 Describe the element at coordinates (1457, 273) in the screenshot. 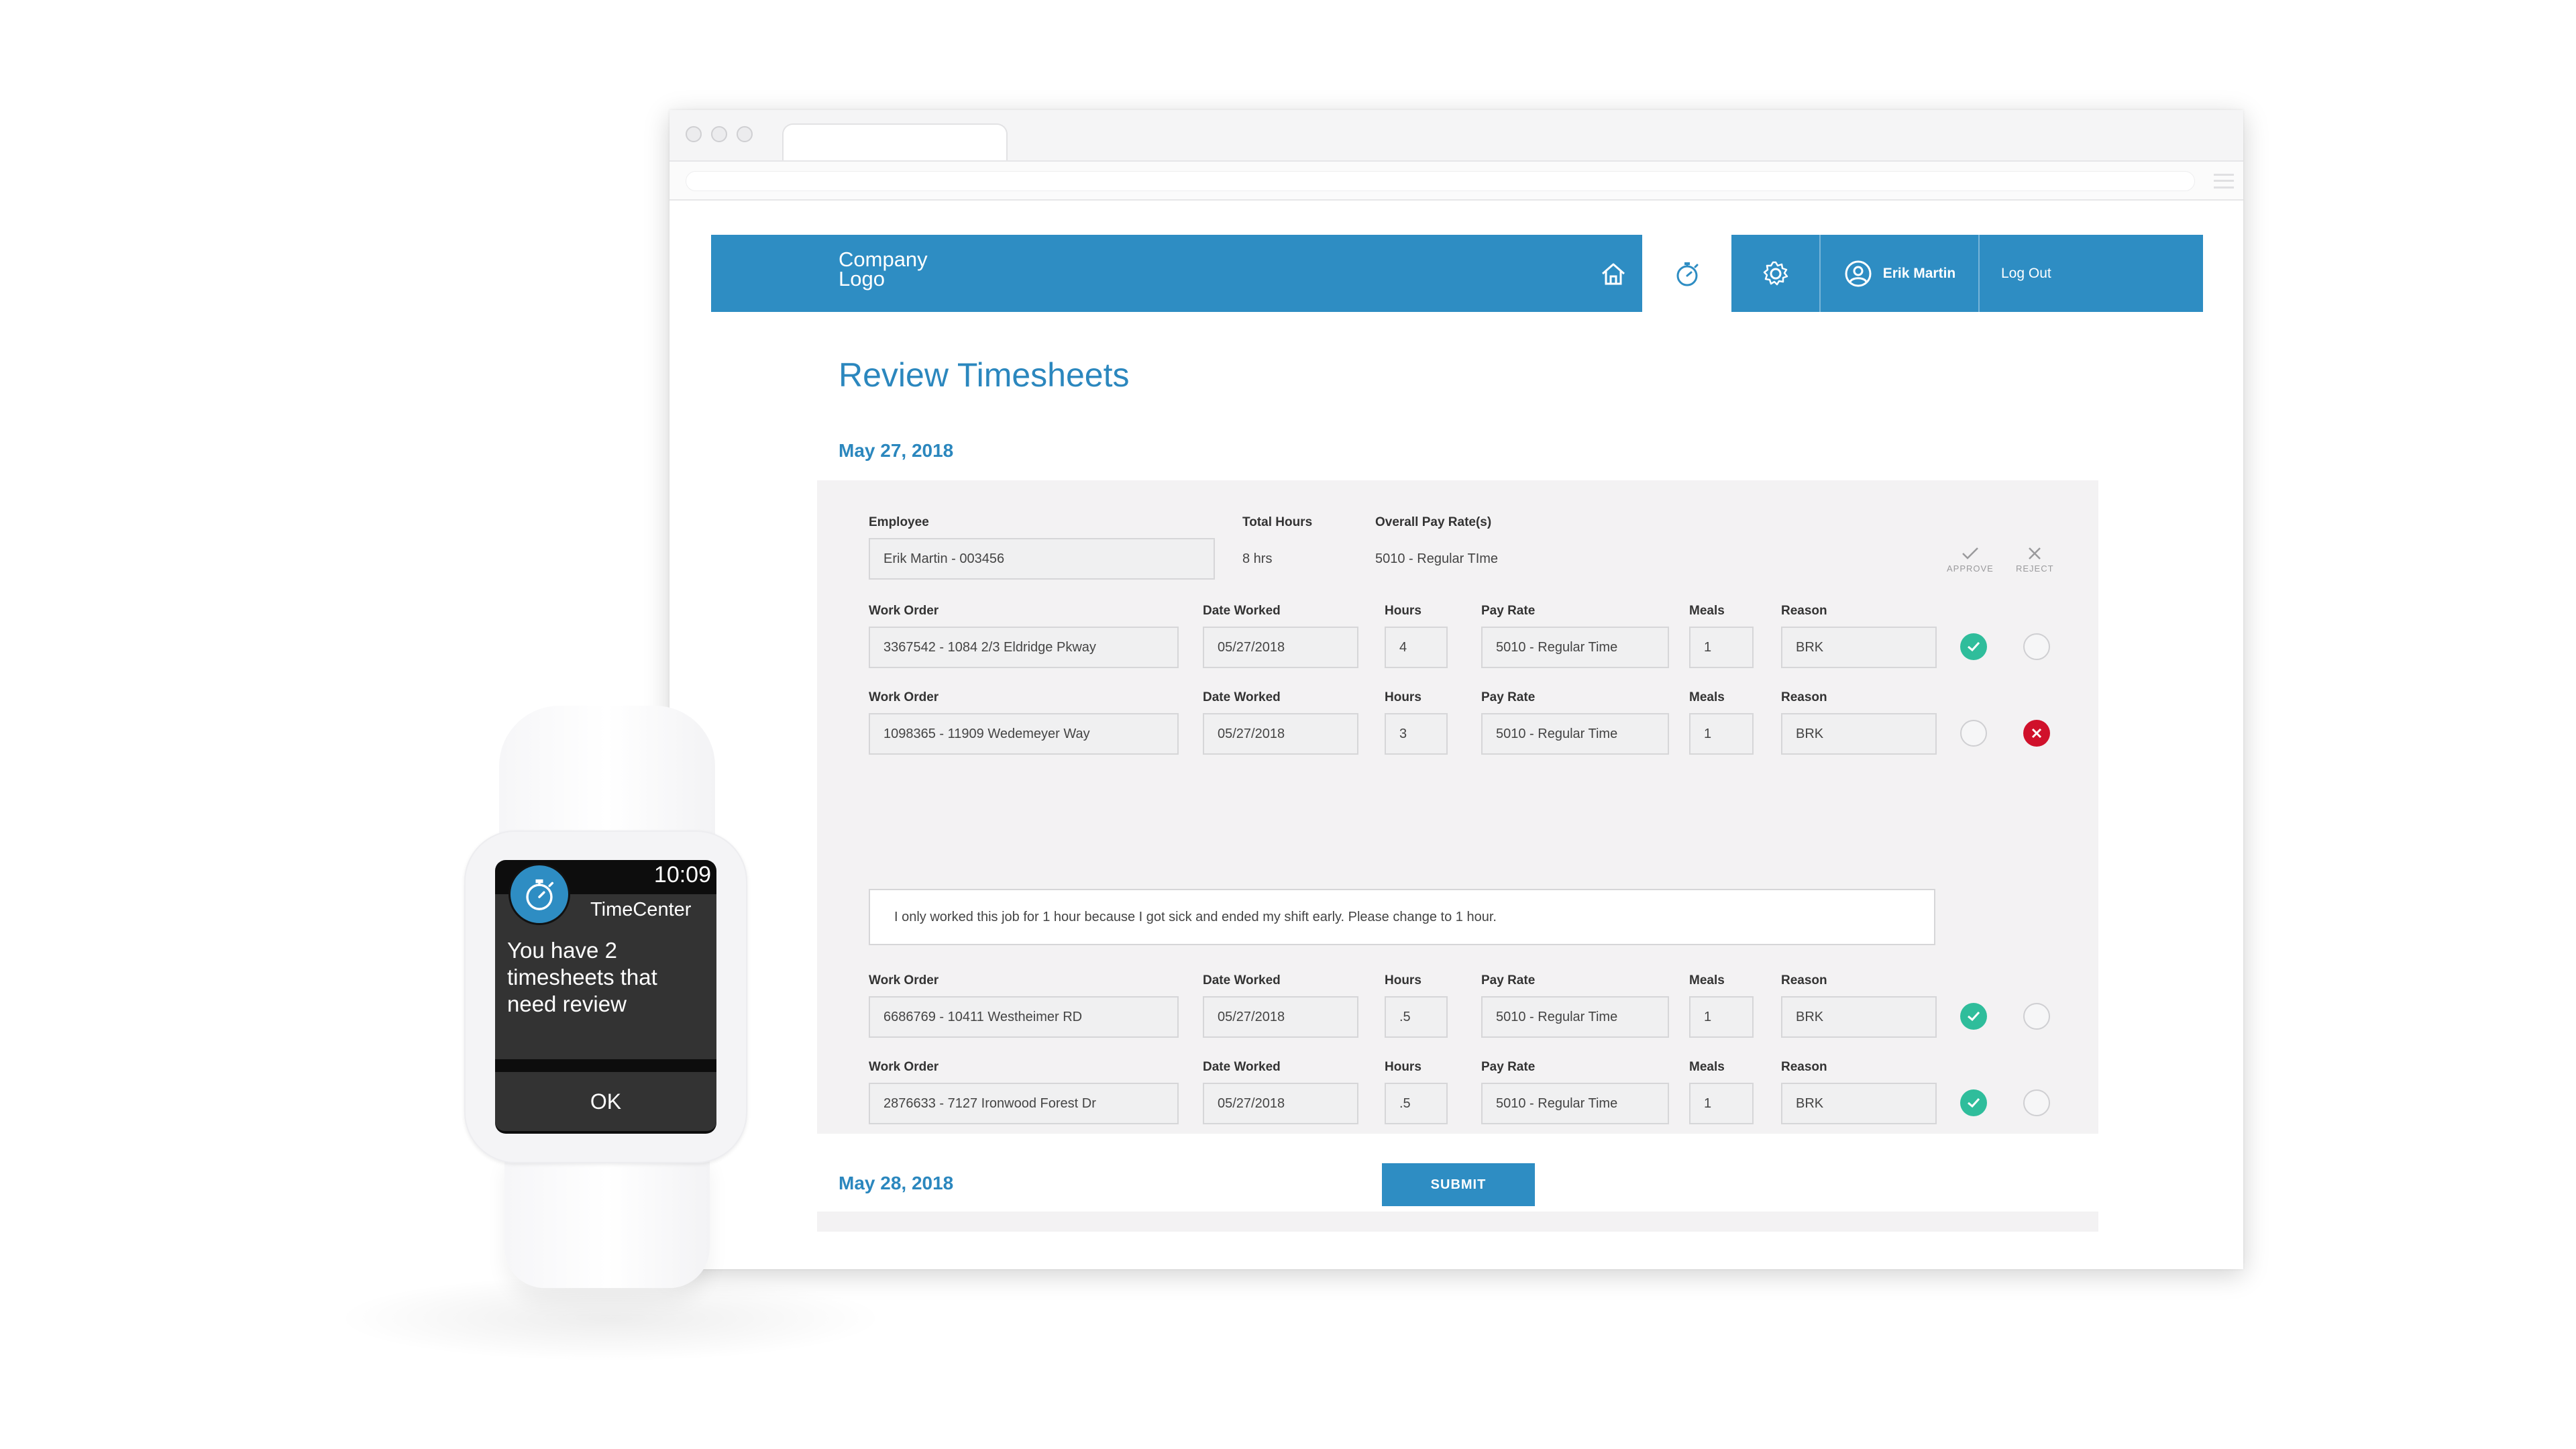

I see `app-header: Company Logo Erik Martin Log Out` at that location.